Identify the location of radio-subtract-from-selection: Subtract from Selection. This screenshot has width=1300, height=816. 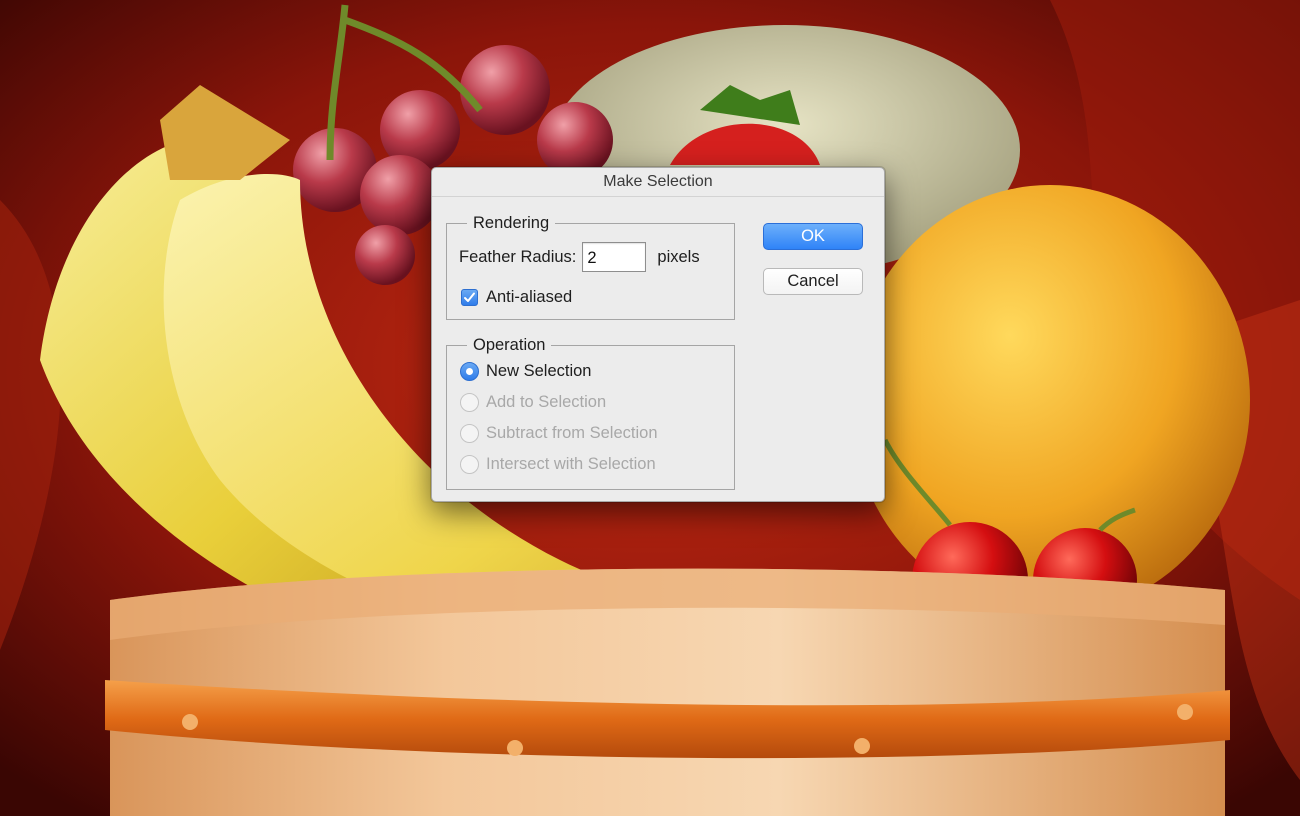
(559, 433).